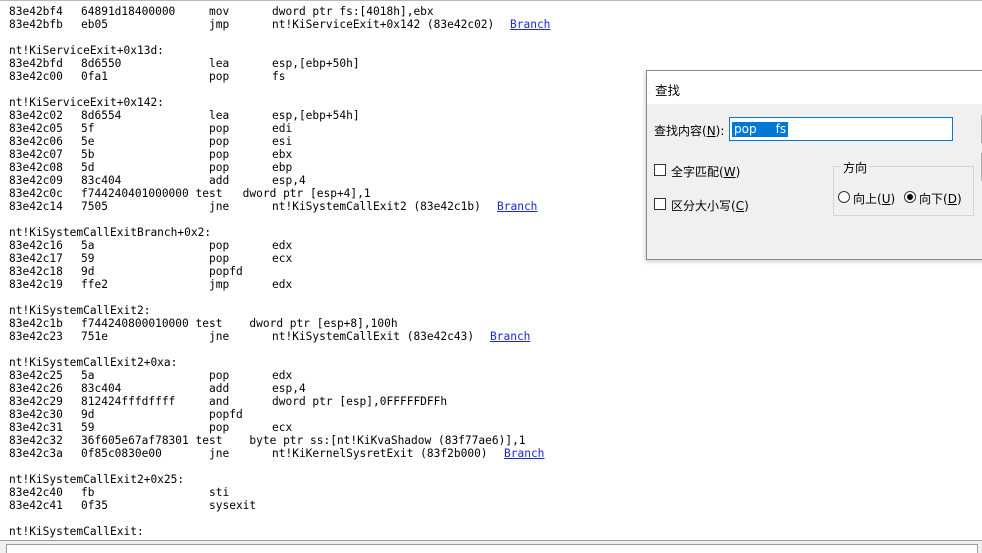  I want to click on instruction-address: 83e42c30, so click(36, 414).